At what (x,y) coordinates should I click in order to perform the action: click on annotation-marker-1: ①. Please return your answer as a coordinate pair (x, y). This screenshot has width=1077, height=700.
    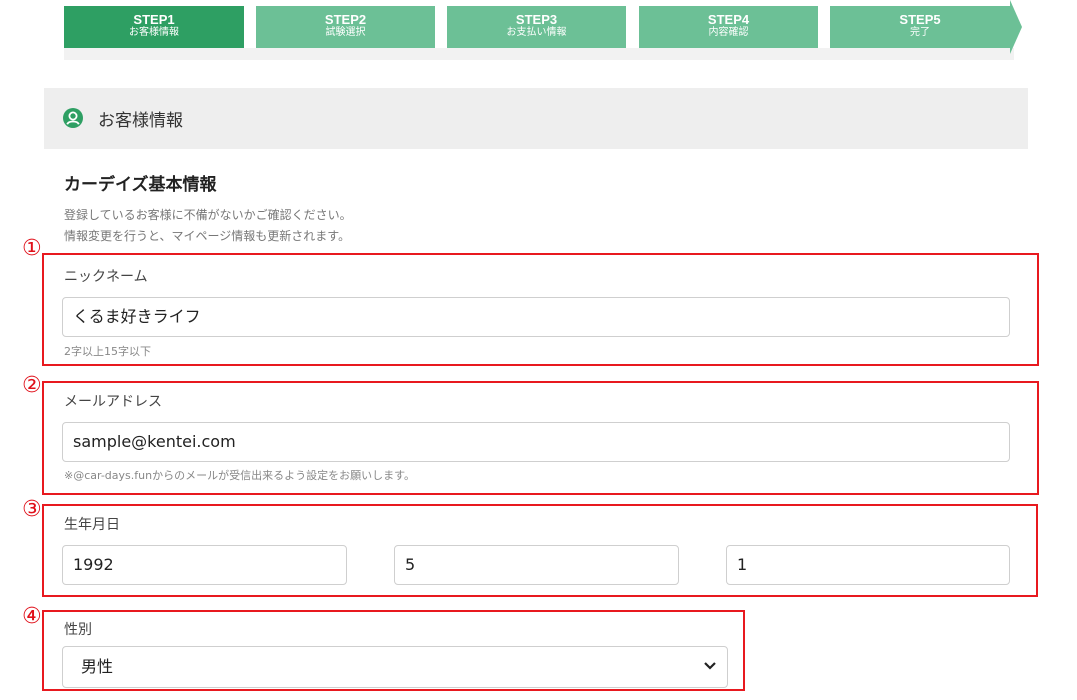
    Looking at the image, I should click on (32, 248).